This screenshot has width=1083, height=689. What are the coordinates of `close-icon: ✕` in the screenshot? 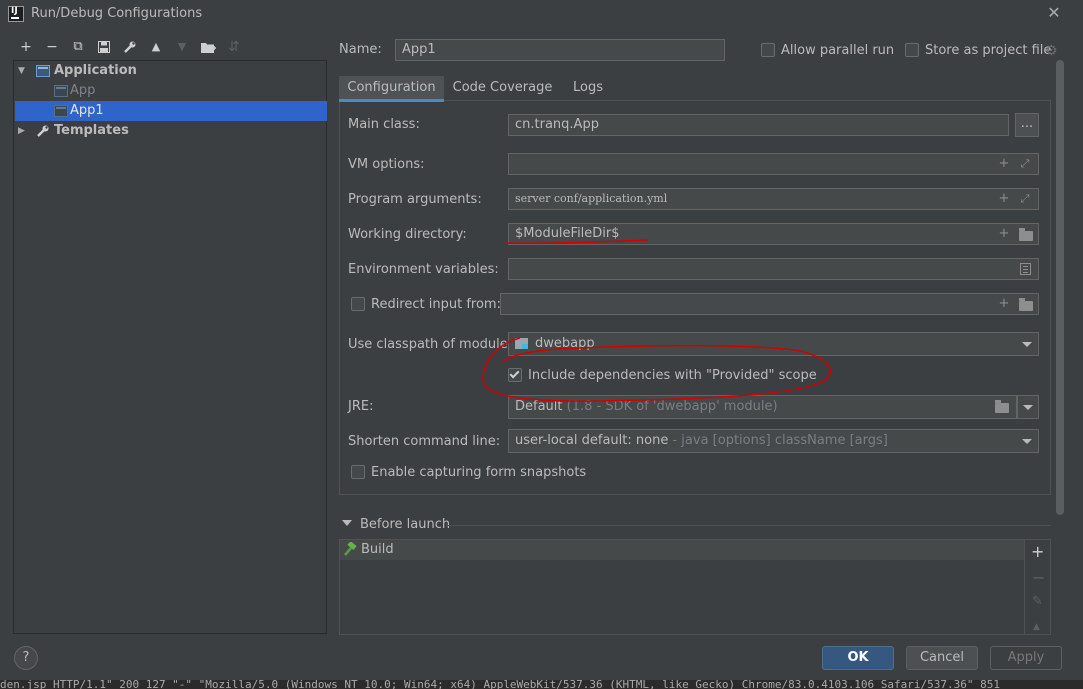 It's located at (1054, 13).